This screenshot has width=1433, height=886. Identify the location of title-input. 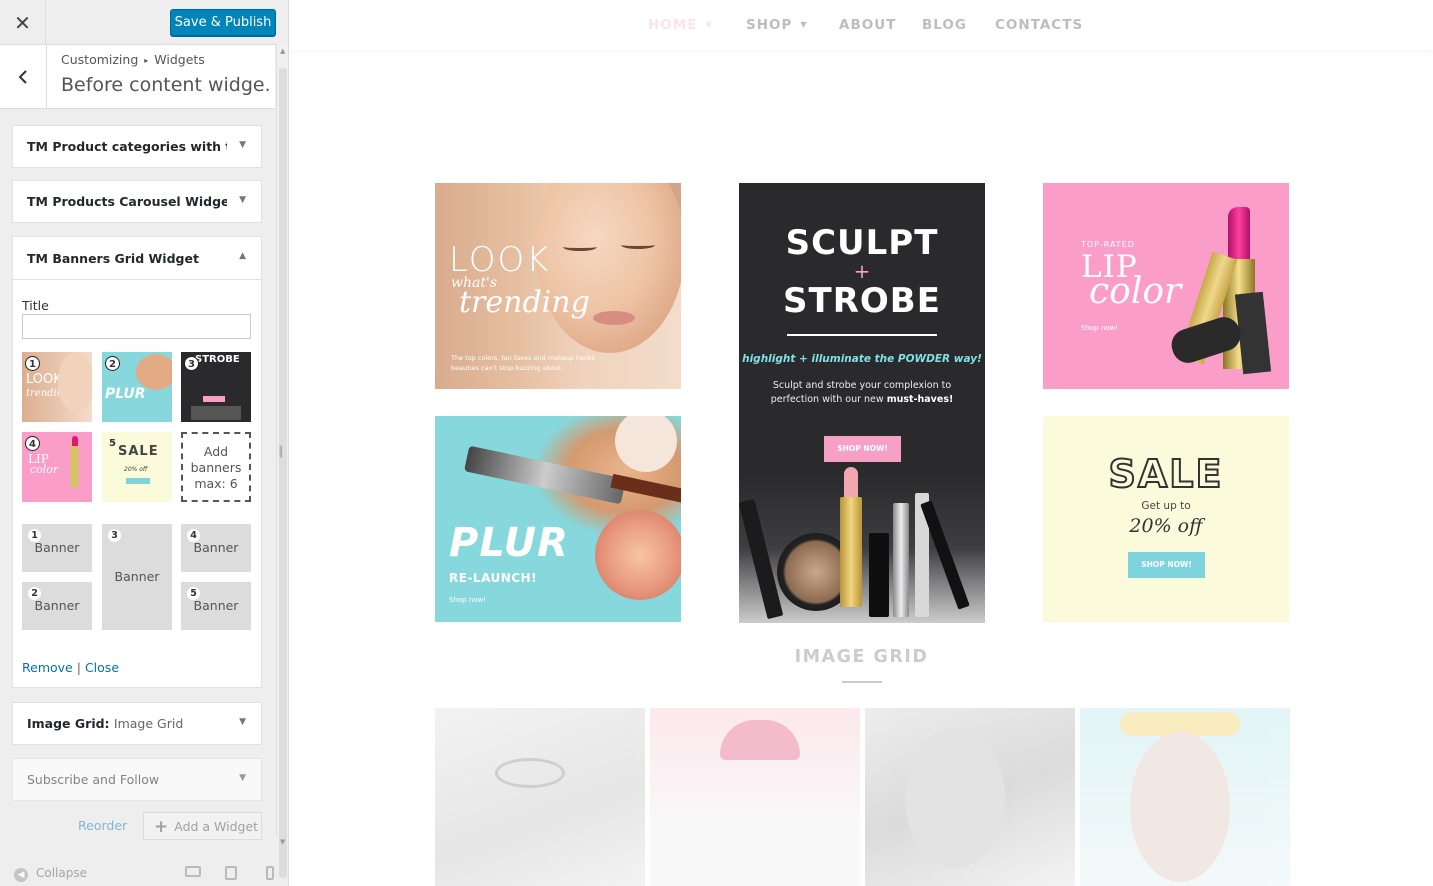
(136, 326).